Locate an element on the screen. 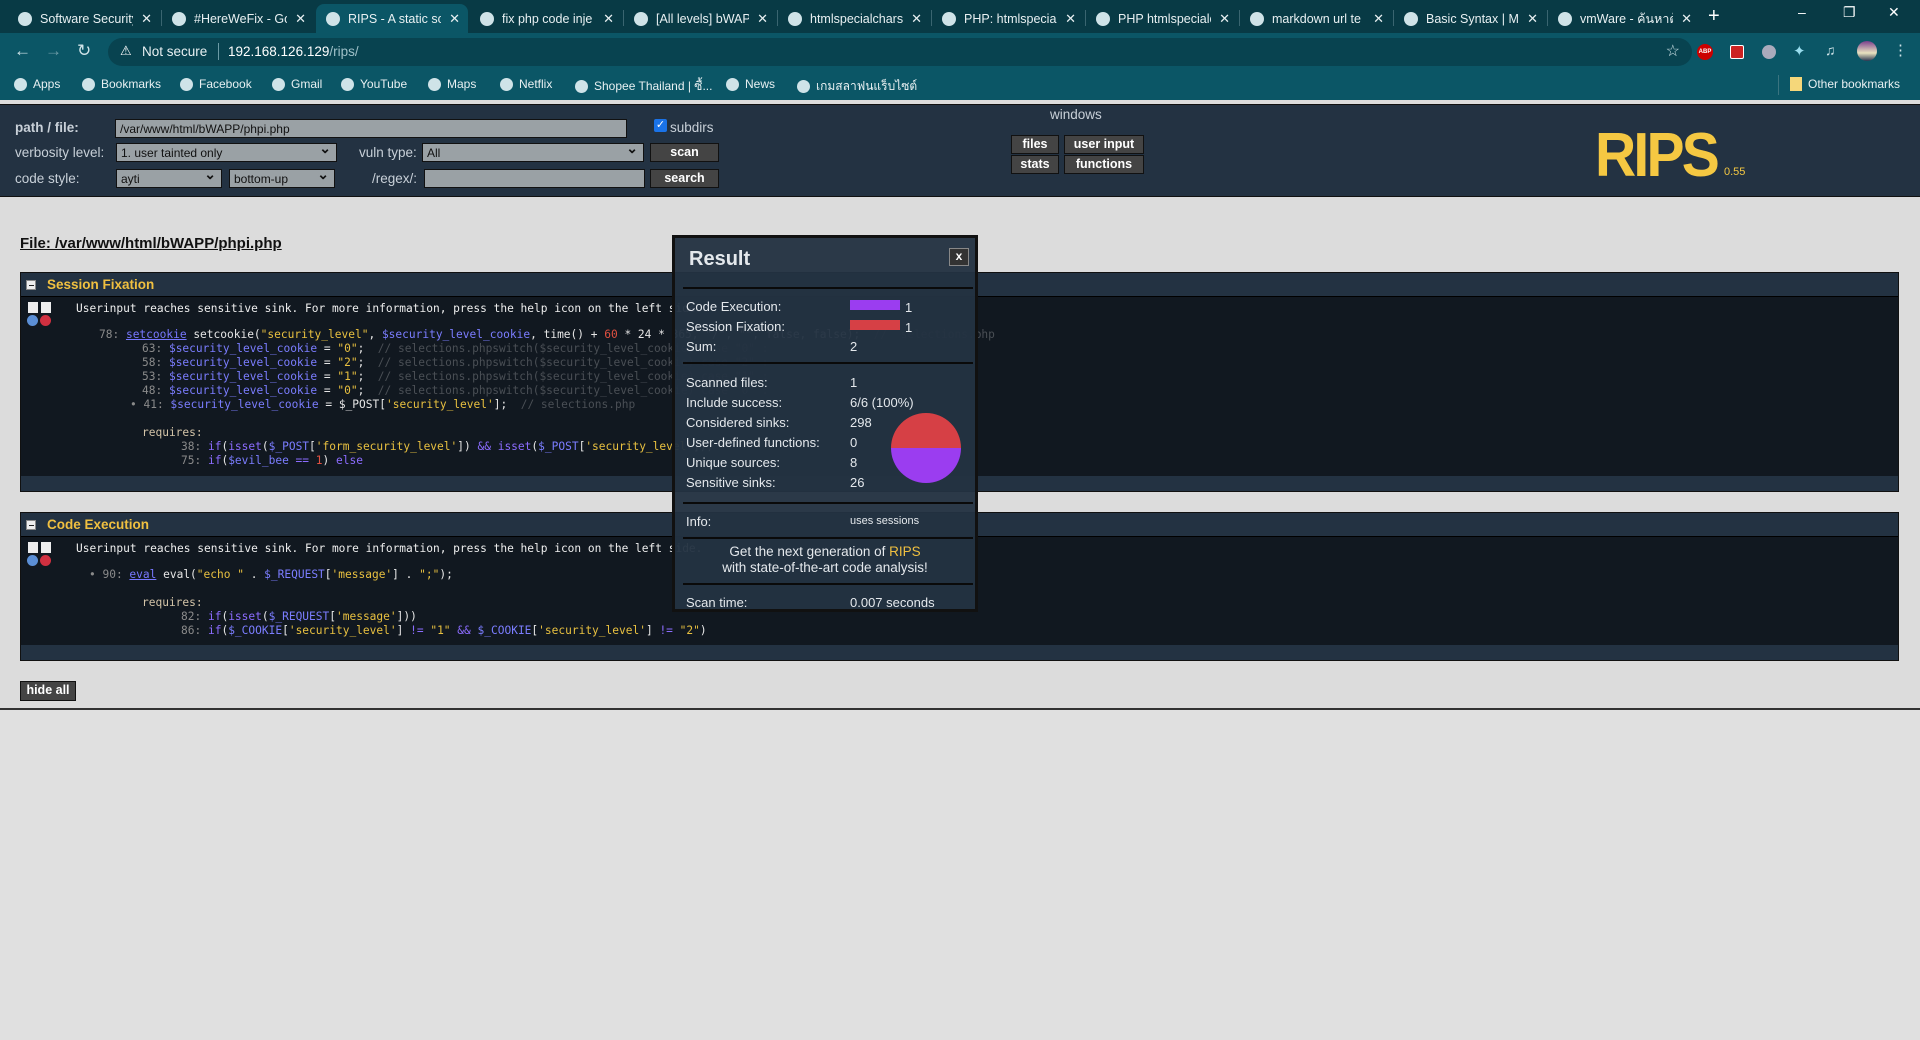 The image size is (1920, 1040). restore-button: ❐ is located at coordinates (1849, 12).